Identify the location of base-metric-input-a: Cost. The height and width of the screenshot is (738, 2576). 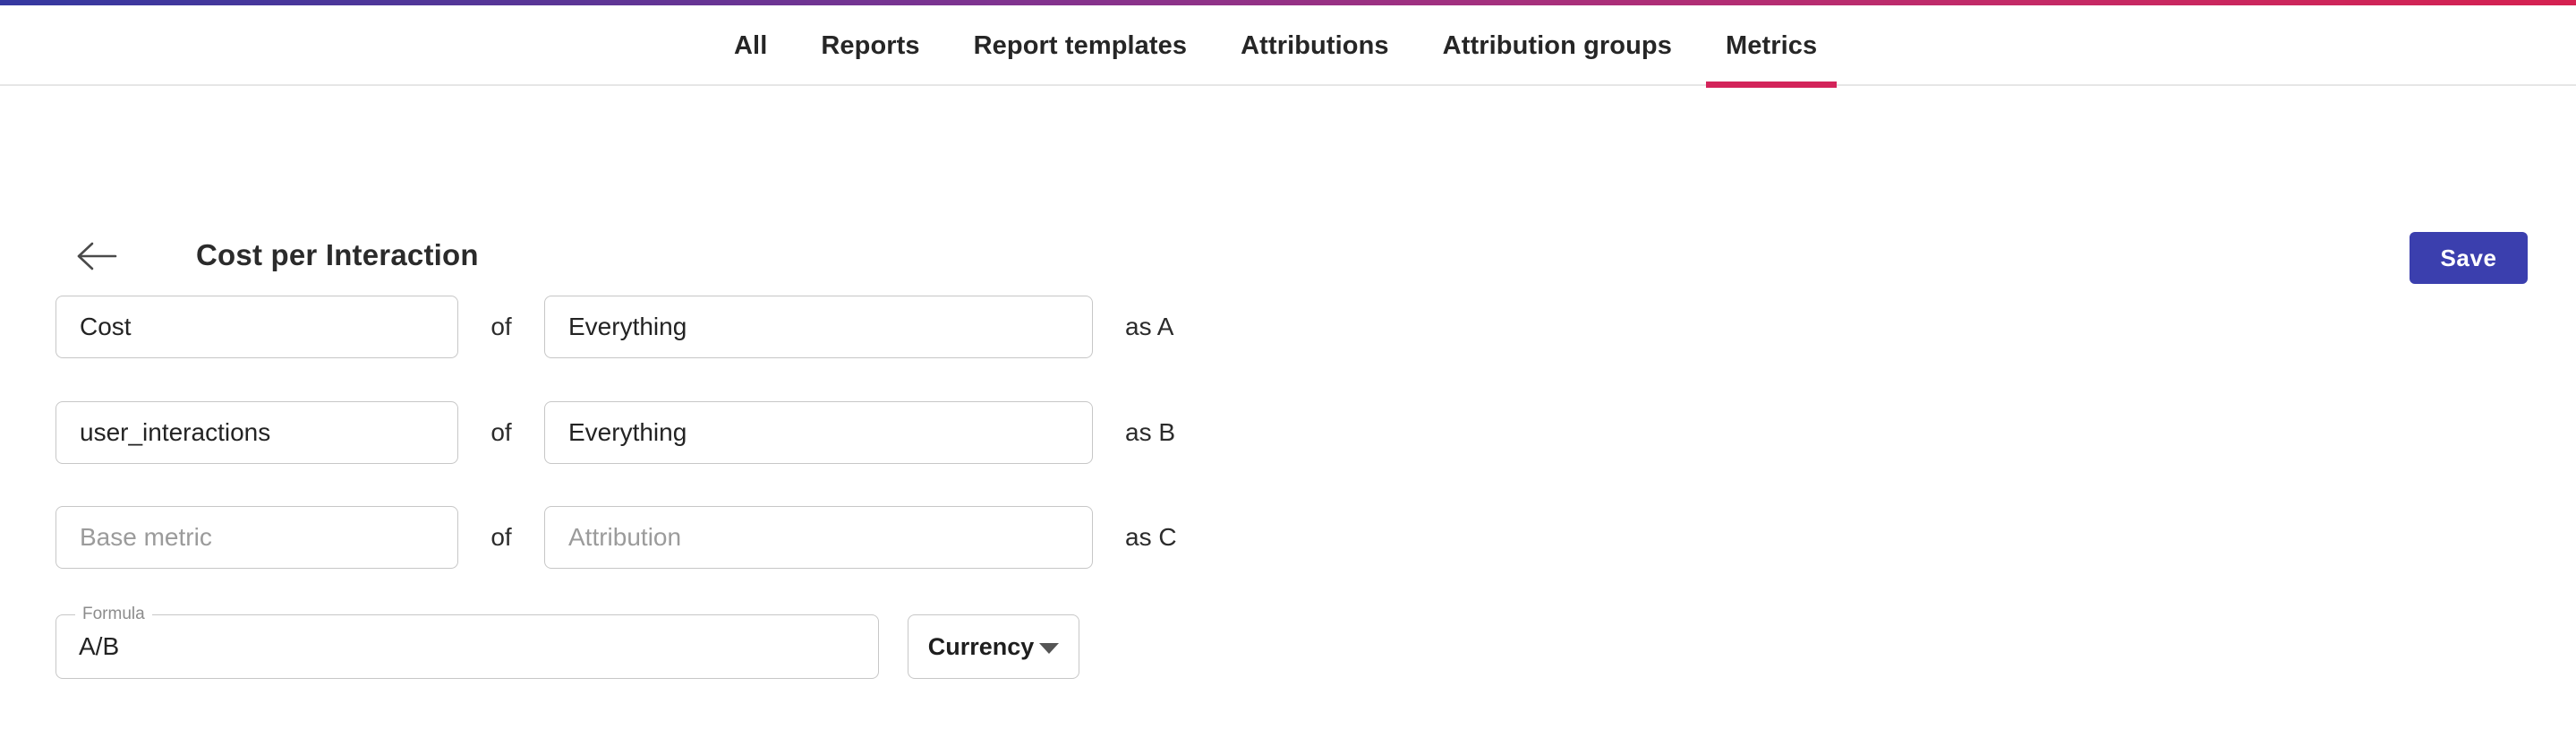
(256, 327).